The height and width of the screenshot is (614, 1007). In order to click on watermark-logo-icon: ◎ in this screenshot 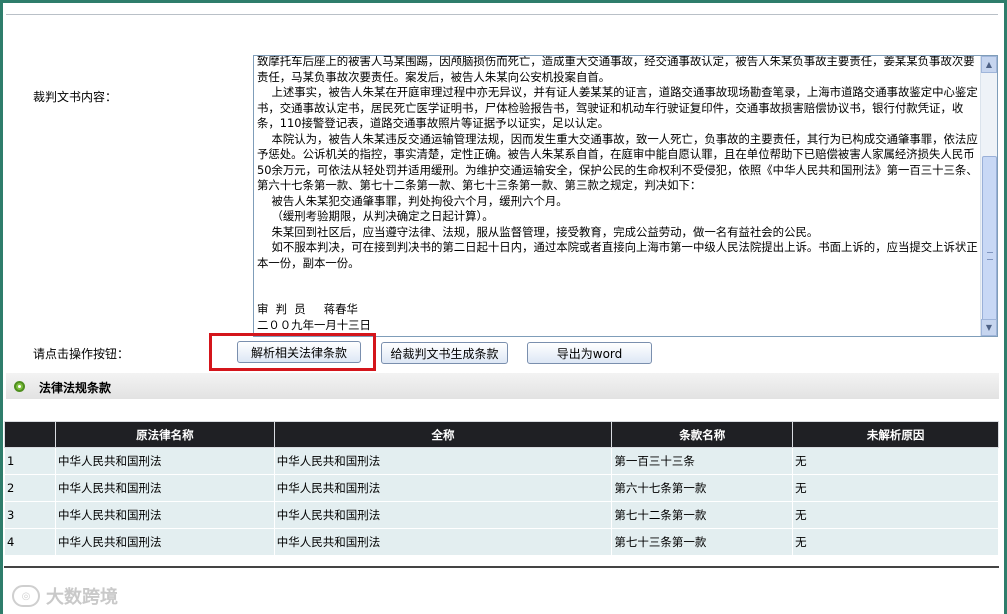, I will do `click(26, 596)`.